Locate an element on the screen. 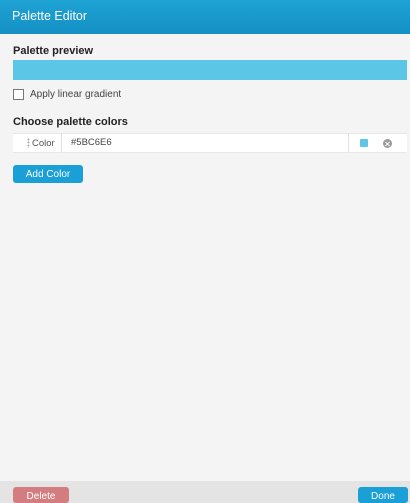 The image size is (410, 503). dialog-title: Palette Editor is located at coordinates (50, 16).